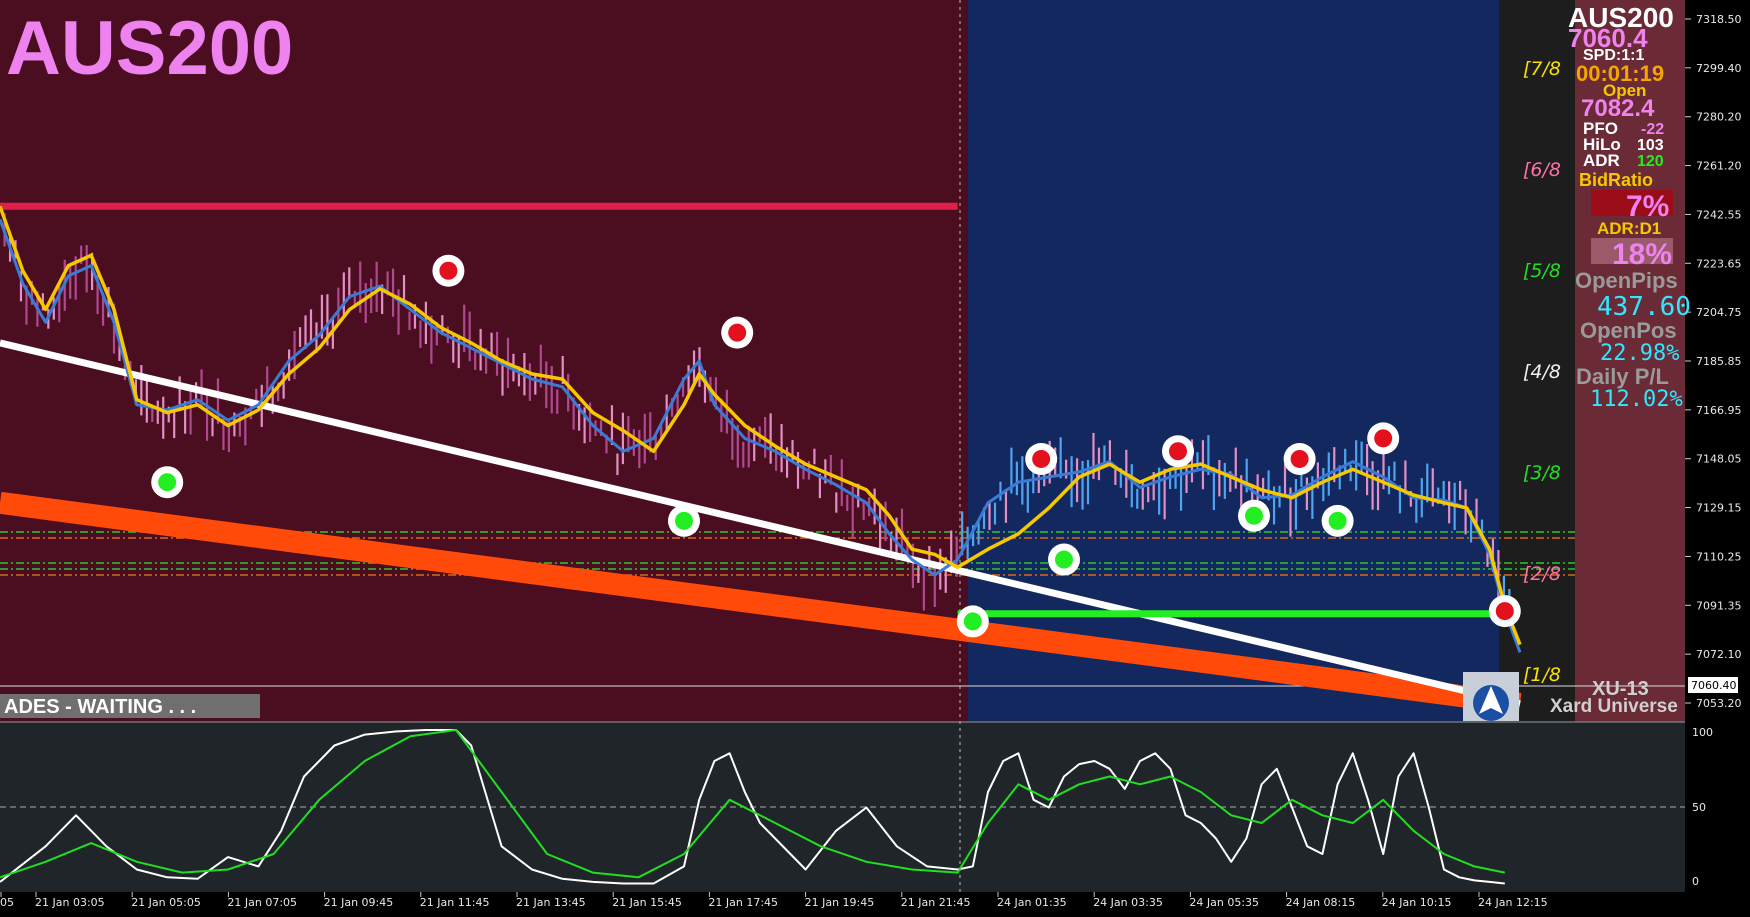  Describe the element at coordinates (1542, 271) in the screenshot. I see `murrey-label-5-8: [5/8` at that location.